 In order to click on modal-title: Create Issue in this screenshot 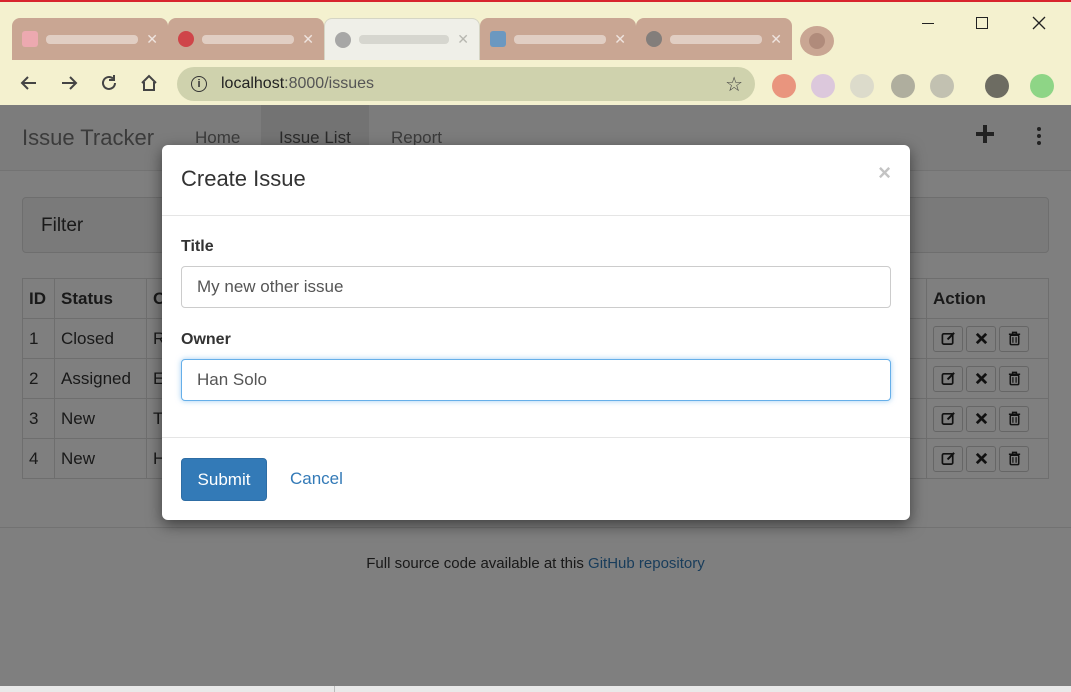, I will do `click(243, 178)`.